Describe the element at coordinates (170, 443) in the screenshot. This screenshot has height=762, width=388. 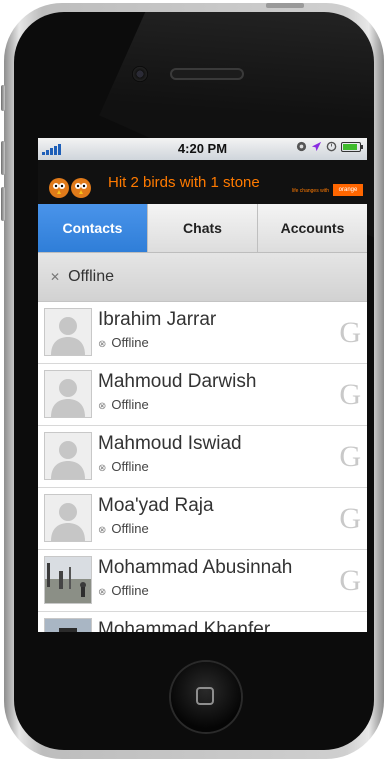
I see `contact-name: Mahmoud Iswiad` at that location.